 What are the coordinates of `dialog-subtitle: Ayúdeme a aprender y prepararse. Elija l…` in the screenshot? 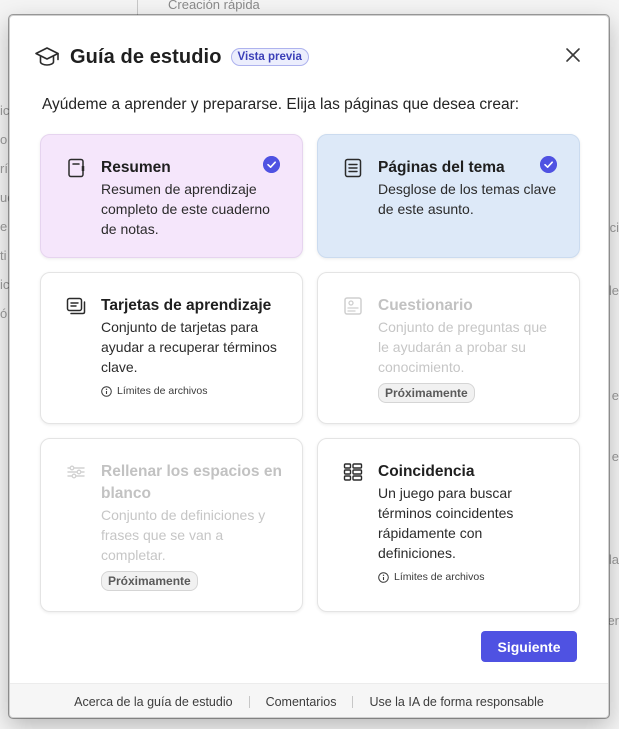 It's located at (281, 104).